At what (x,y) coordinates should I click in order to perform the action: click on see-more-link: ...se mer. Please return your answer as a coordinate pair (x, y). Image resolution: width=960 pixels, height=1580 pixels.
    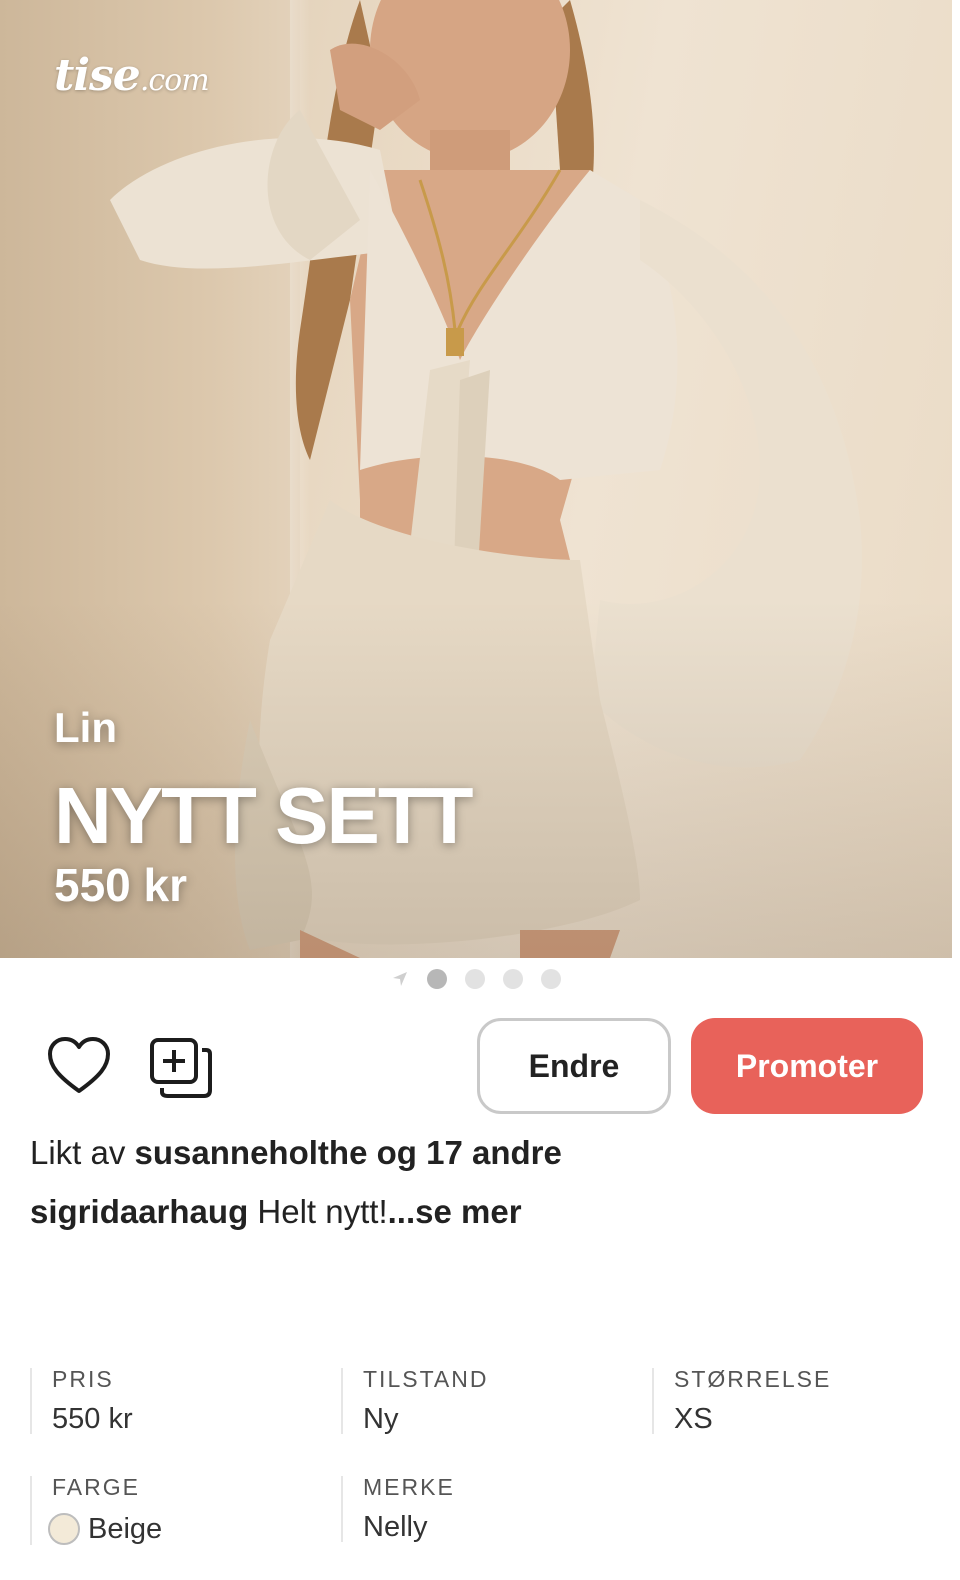
    Looking at the image, I should click on (455, 1211).